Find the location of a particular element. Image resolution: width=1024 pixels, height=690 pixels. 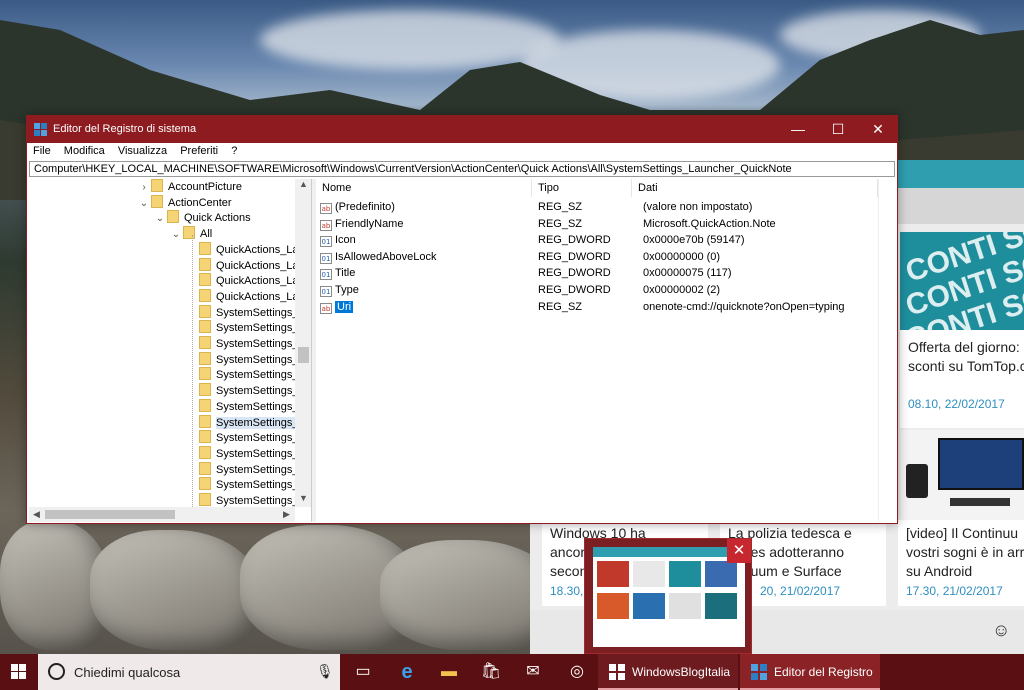

tree-node: SystemSettings_B is located at coordinates (245, 312).